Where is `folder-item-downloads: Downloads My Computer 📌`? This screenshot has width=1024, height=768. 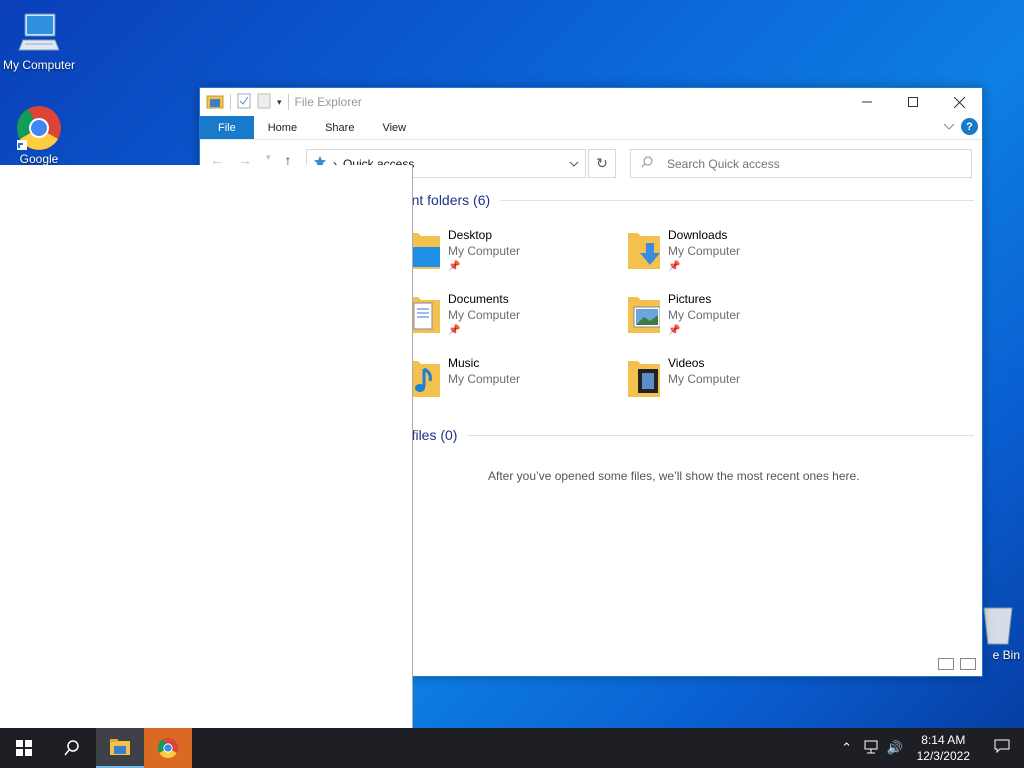
folder-item-downloads: Downloads My Computer 📌 is located at coordinates (684, 251).